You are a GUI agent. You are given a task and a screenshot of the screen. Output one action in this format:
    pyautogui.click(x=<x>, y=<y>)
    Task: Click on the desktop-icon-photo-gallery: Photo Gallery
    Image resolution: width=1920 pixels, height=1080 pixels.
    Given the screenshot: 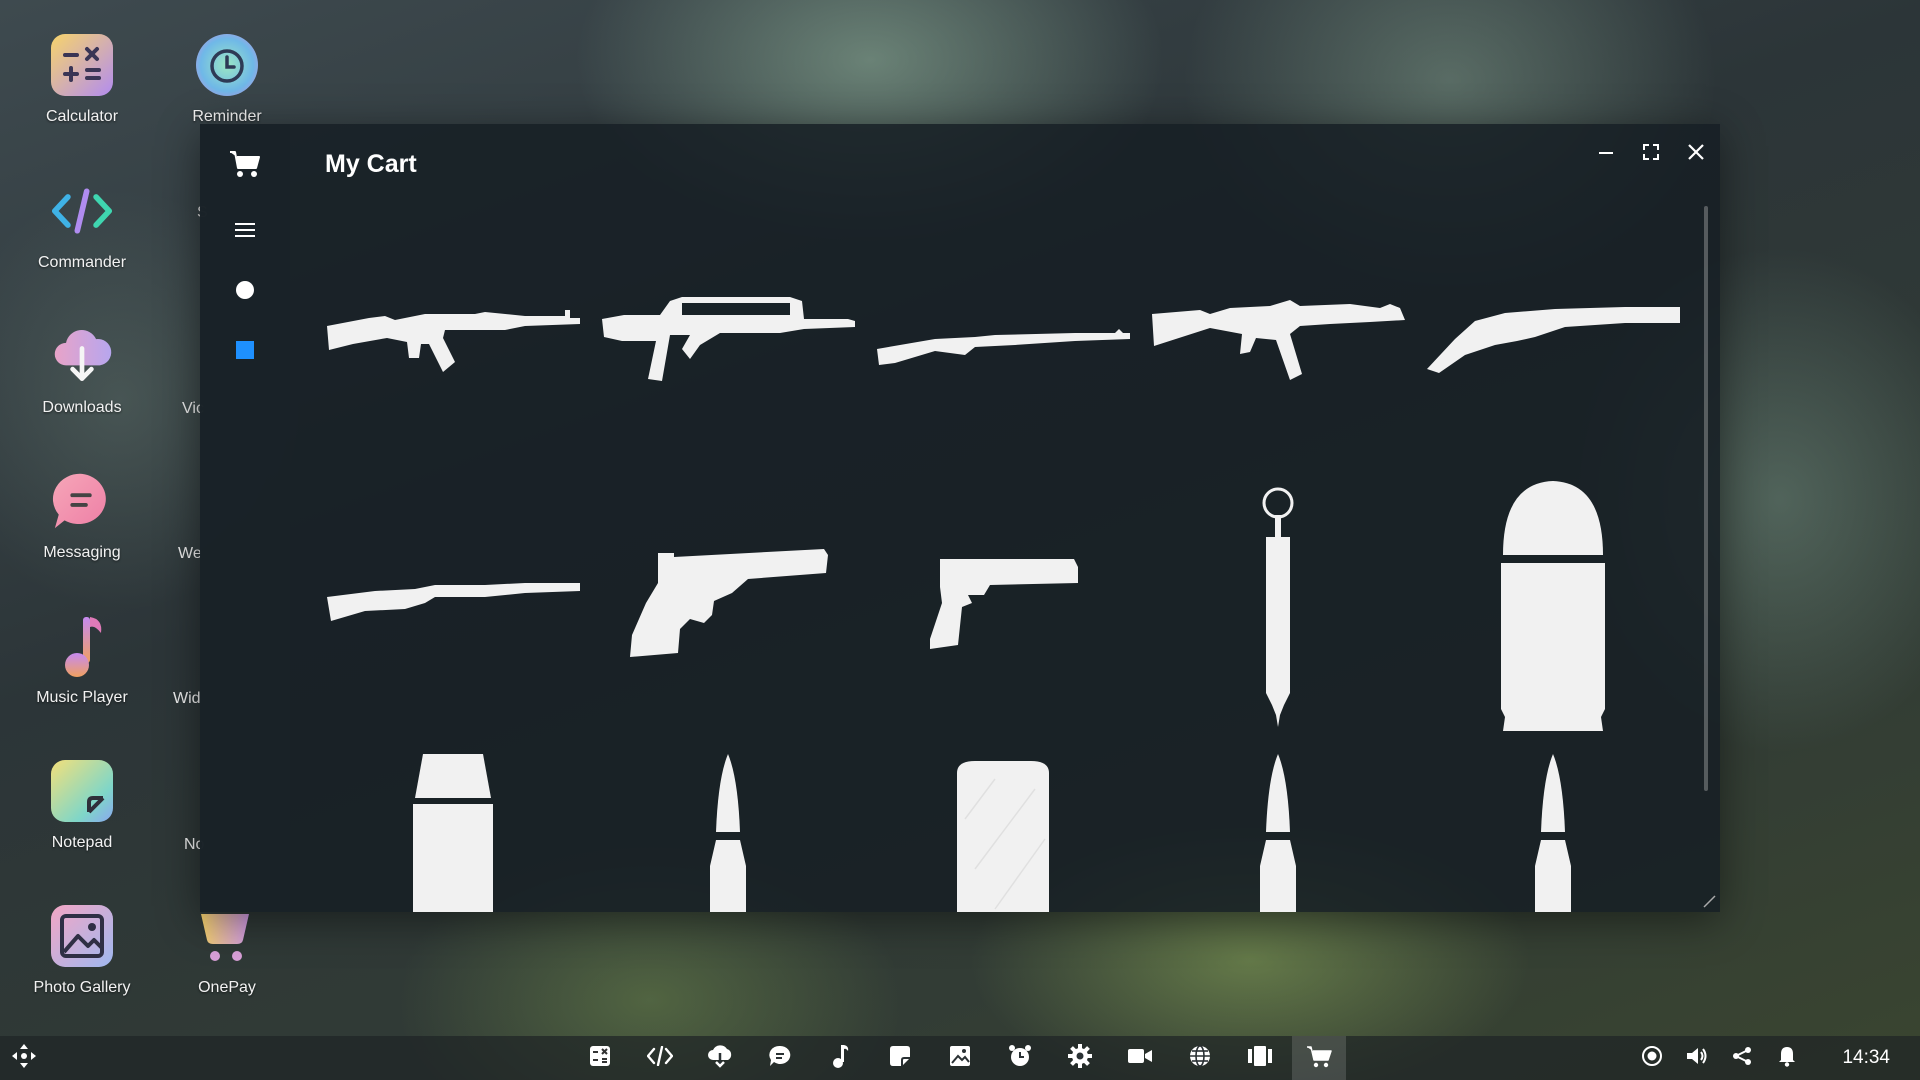 What is the action you would take?
    pyautogui.click(x=82, y=951)
    